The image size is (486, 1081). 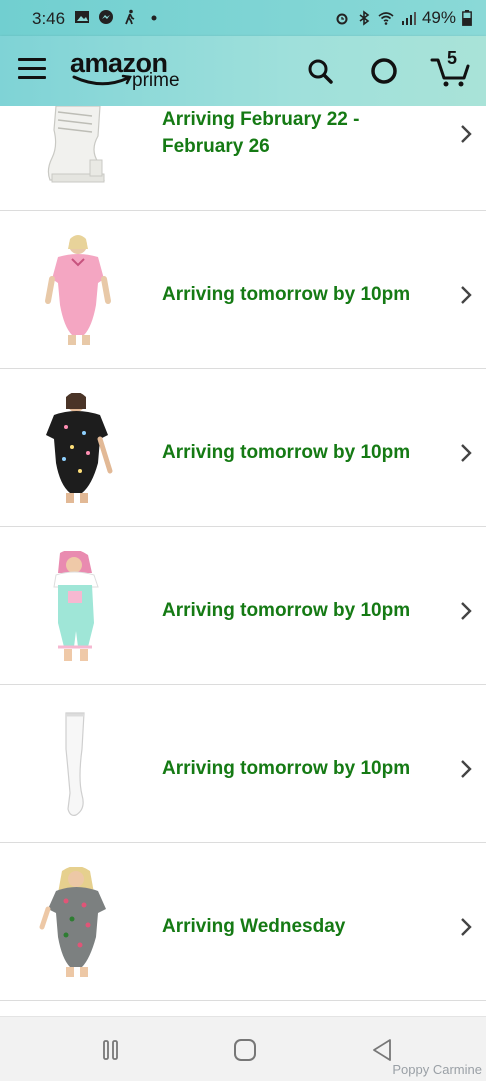 What do you see at coordinates (386, 18) in the screenshot?
I see `wifi-icon` at bounding box center [386, 18].